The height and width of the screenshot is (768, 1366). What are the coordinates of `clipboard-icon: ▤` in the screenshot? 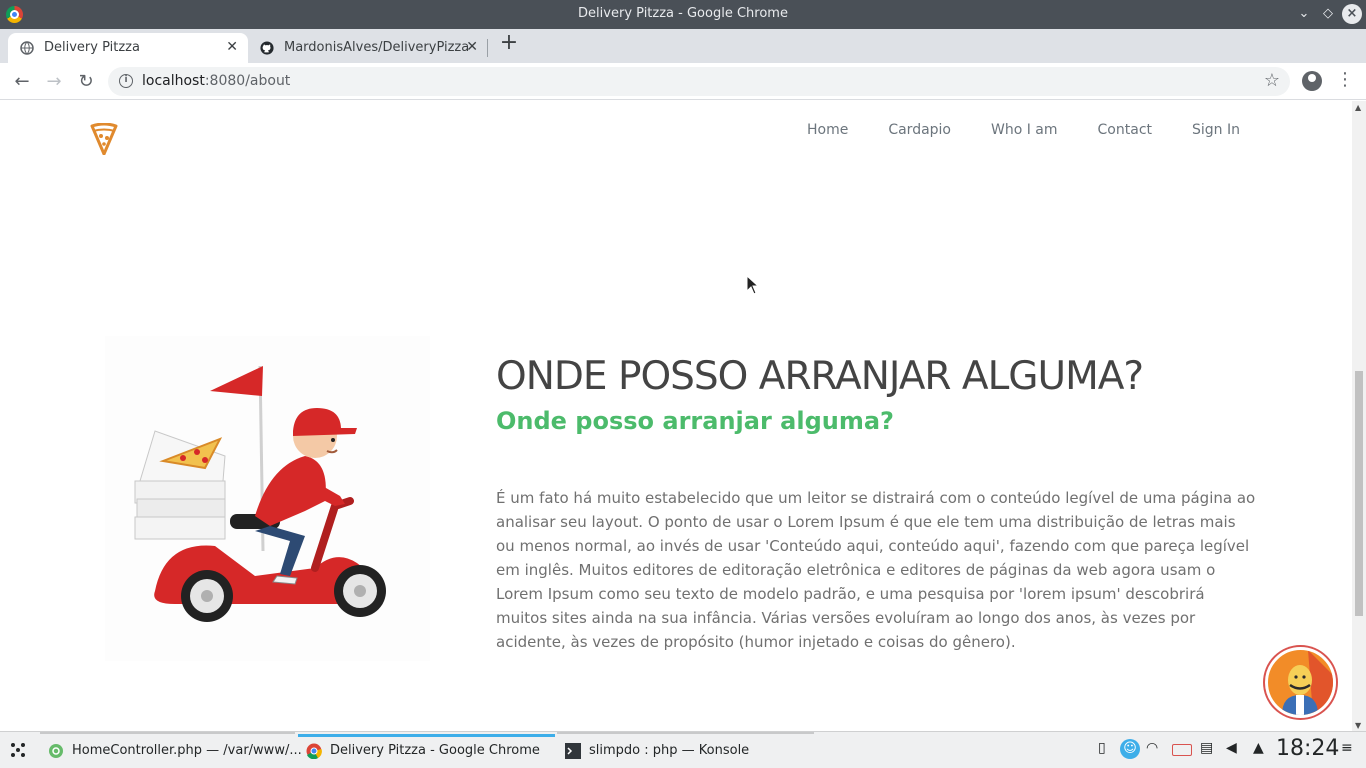 It's located at (1206, 748).